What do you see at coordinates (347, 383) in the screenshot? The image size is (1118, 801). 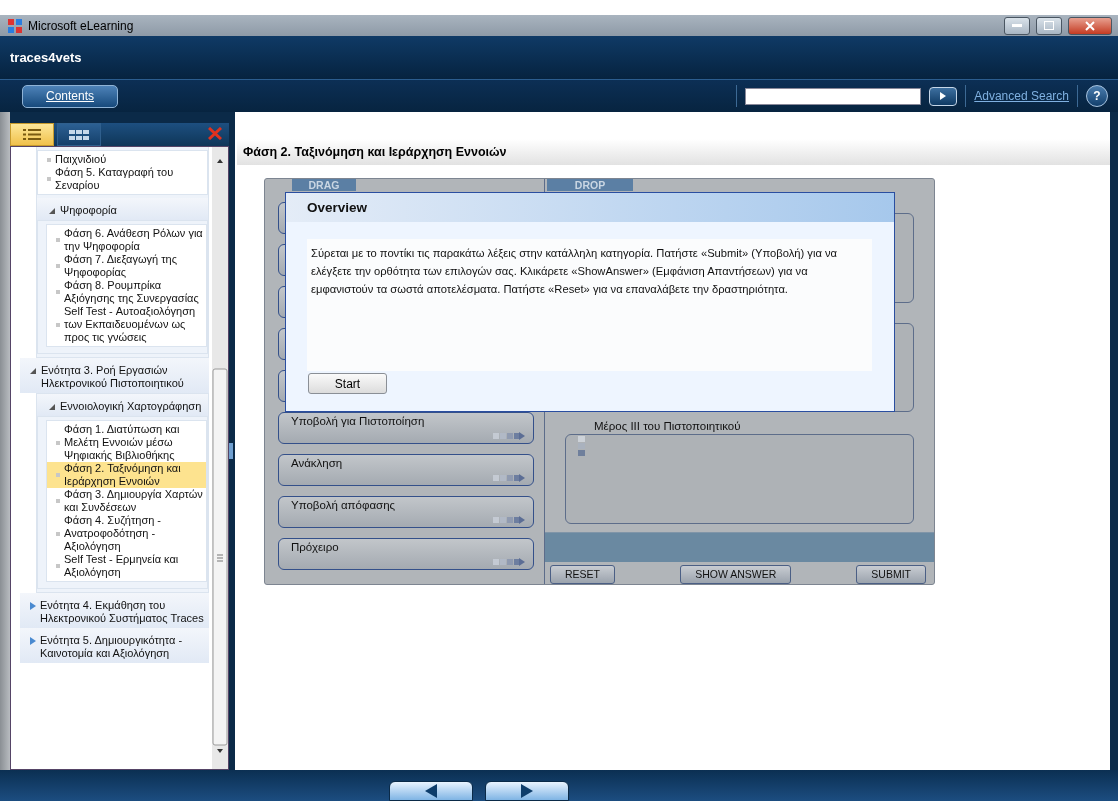 I see `start-button: Start` at bounding box center [347, 383].